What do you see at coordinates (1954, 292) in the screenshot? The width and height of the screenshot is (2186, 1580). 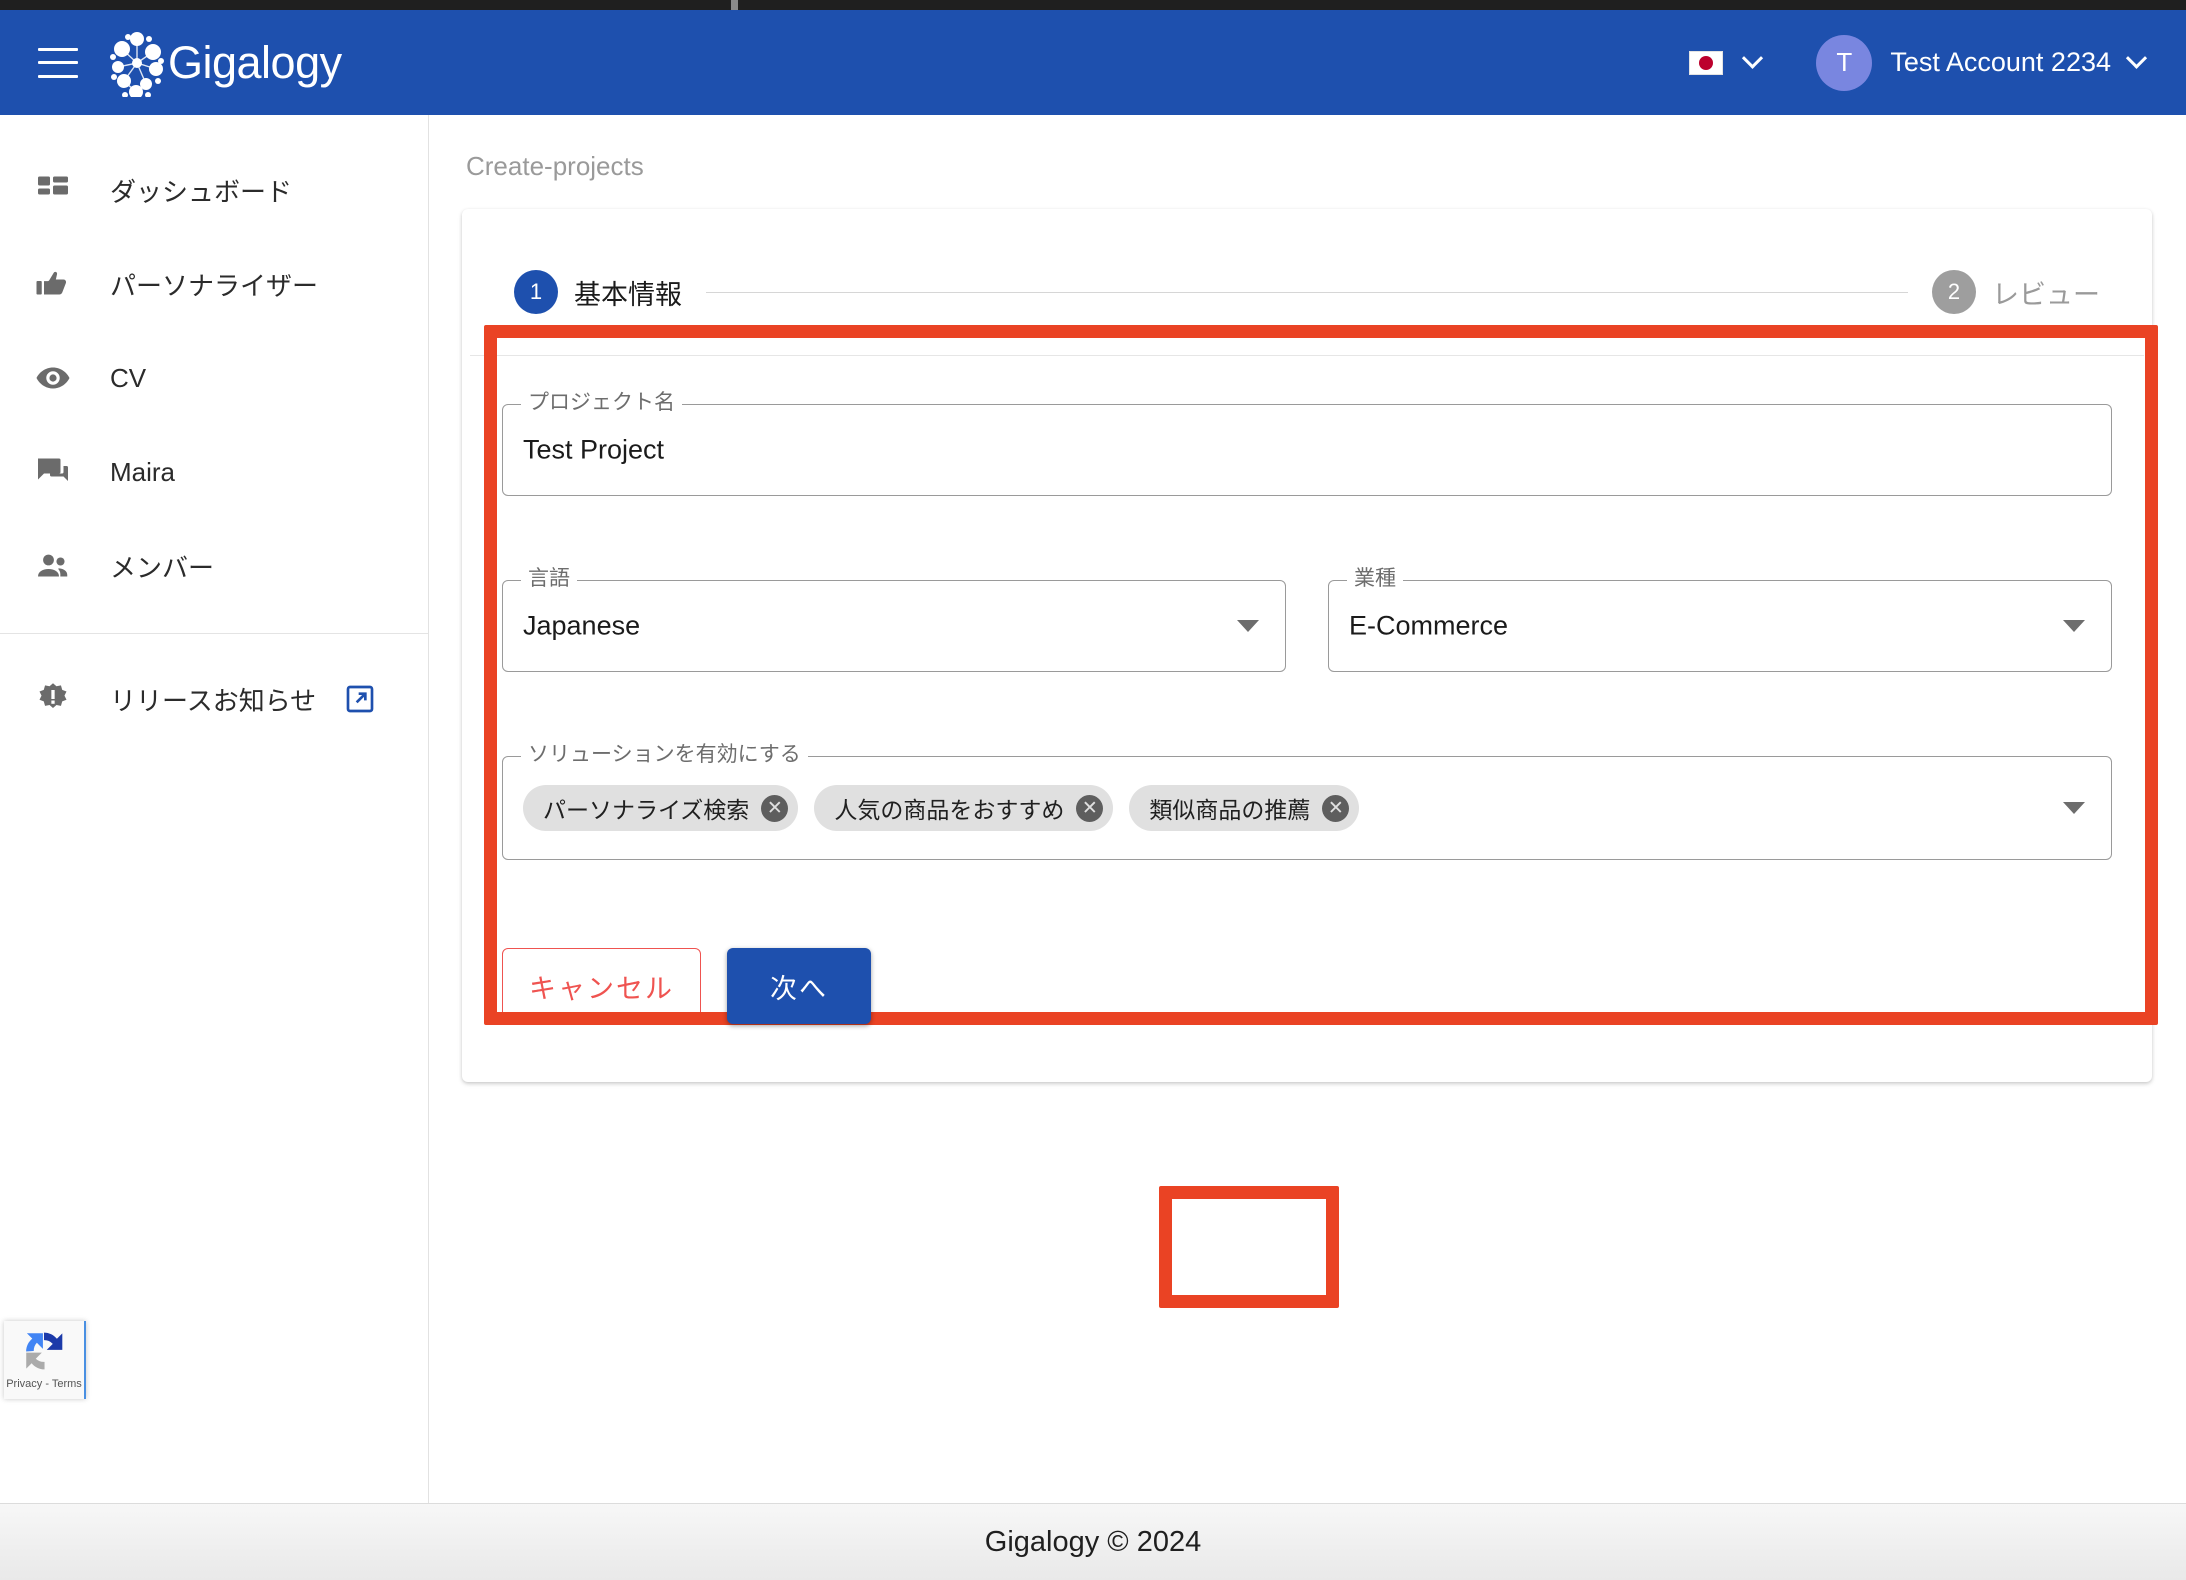 I see `step-number-badge: 2` at bounding box center [1954, 292].